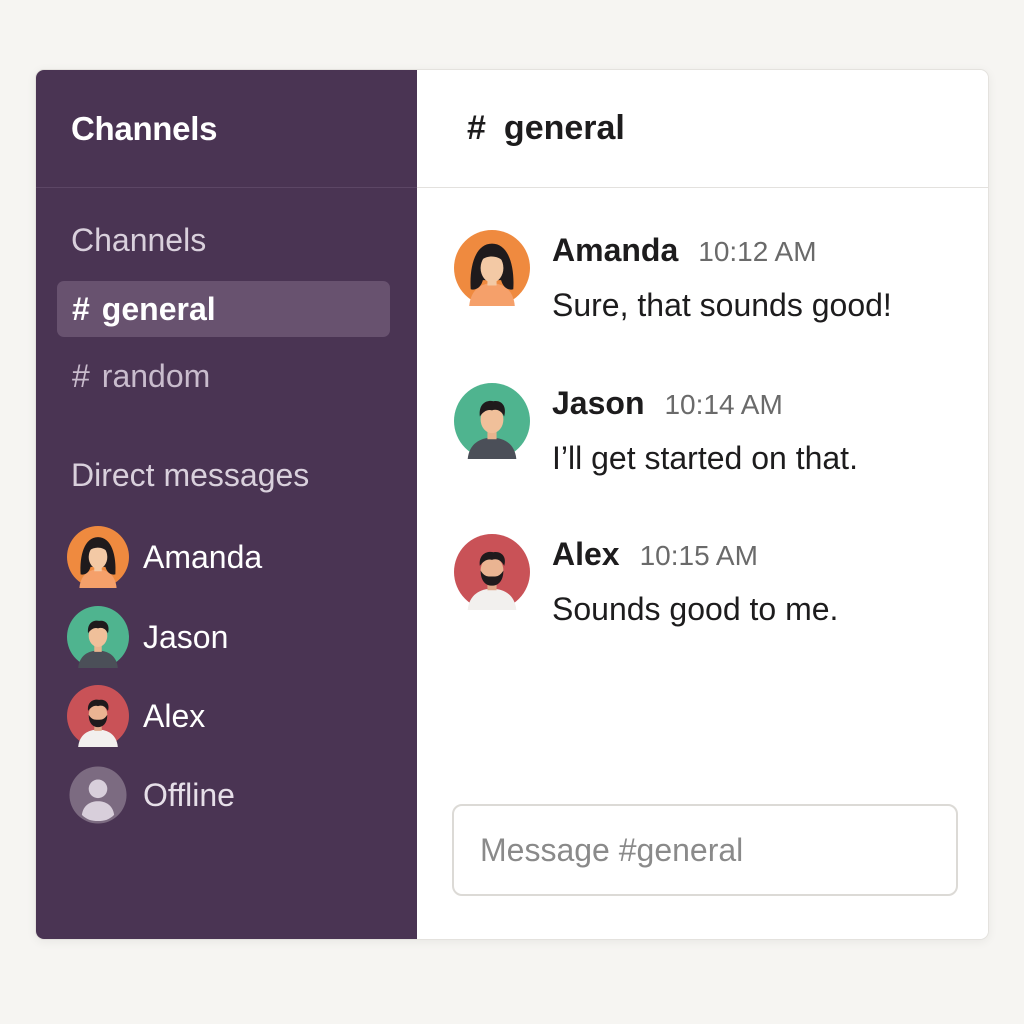  I want to click on channel-title: general, so click(564, 128).